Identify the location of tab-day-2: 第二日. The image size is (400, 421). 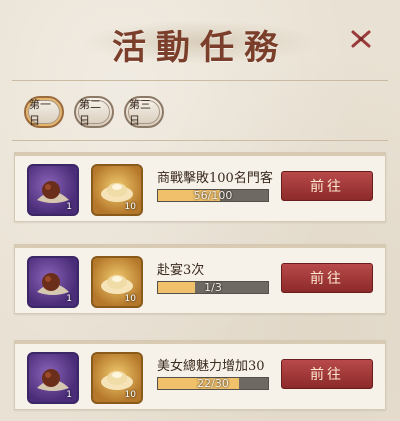
(94, 112).